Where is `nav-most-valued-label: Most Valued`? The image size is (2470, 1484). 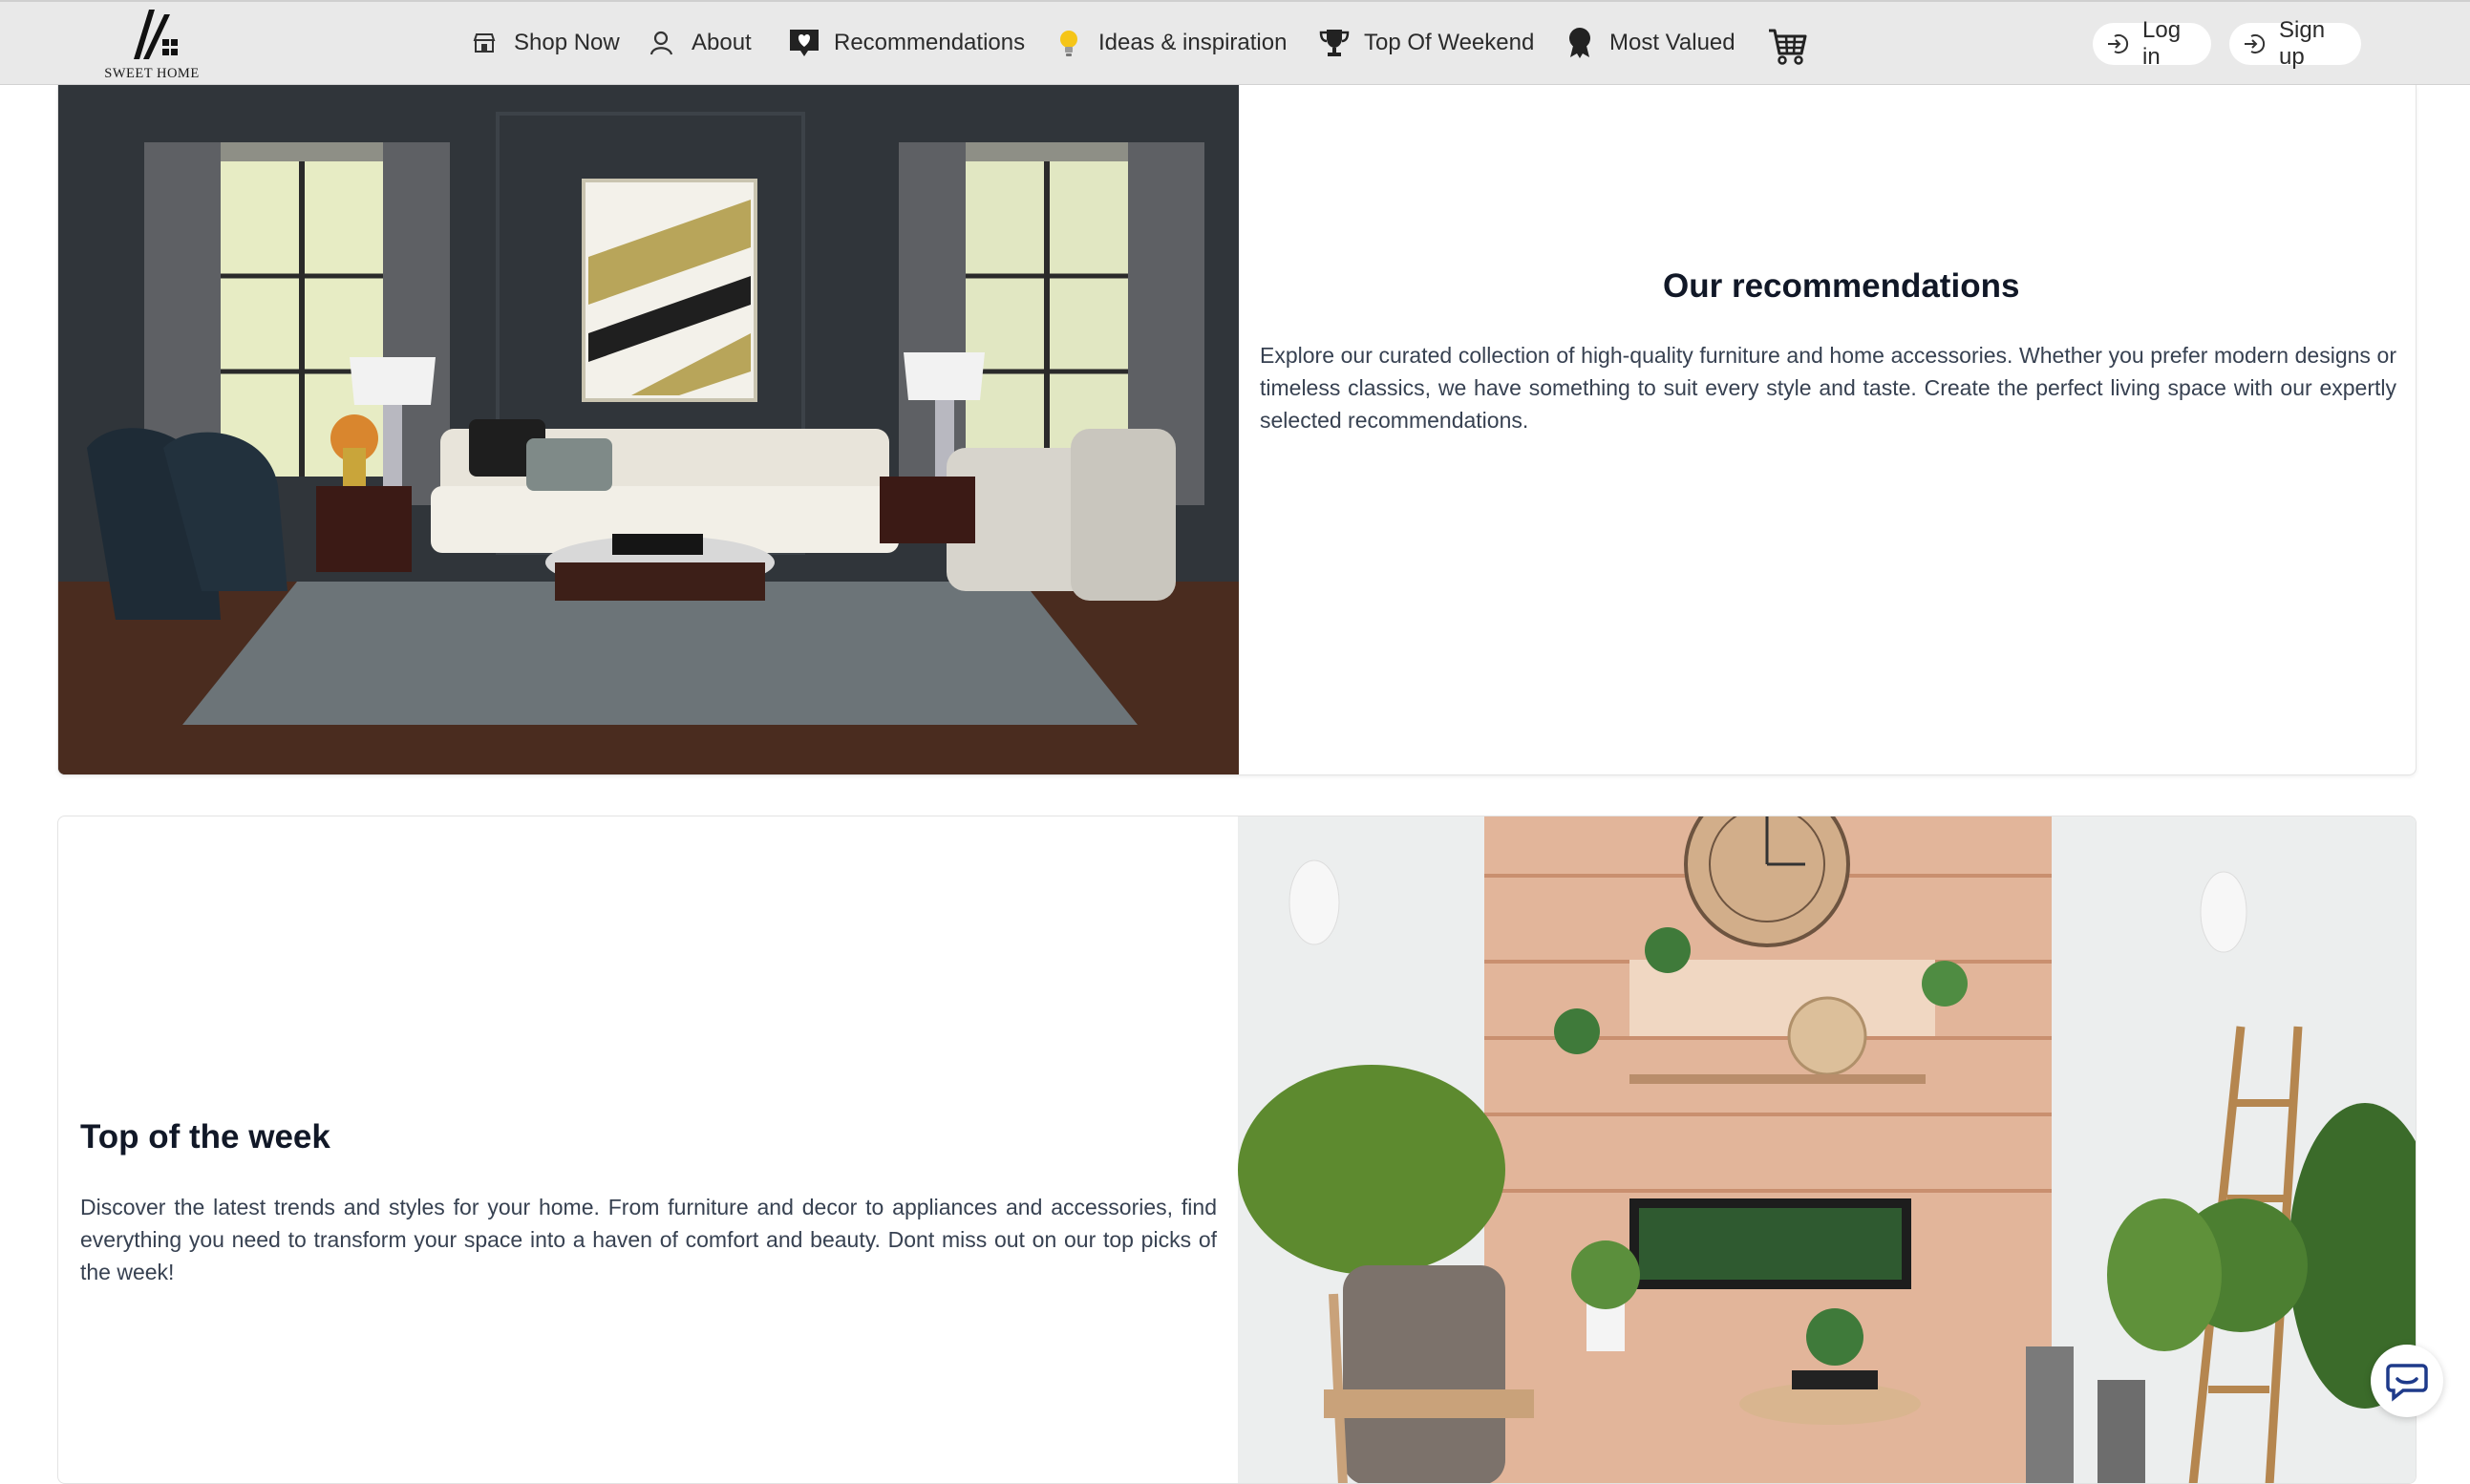 nav-most-valued-label: Most Valued is located at coordinates (1672, 42).